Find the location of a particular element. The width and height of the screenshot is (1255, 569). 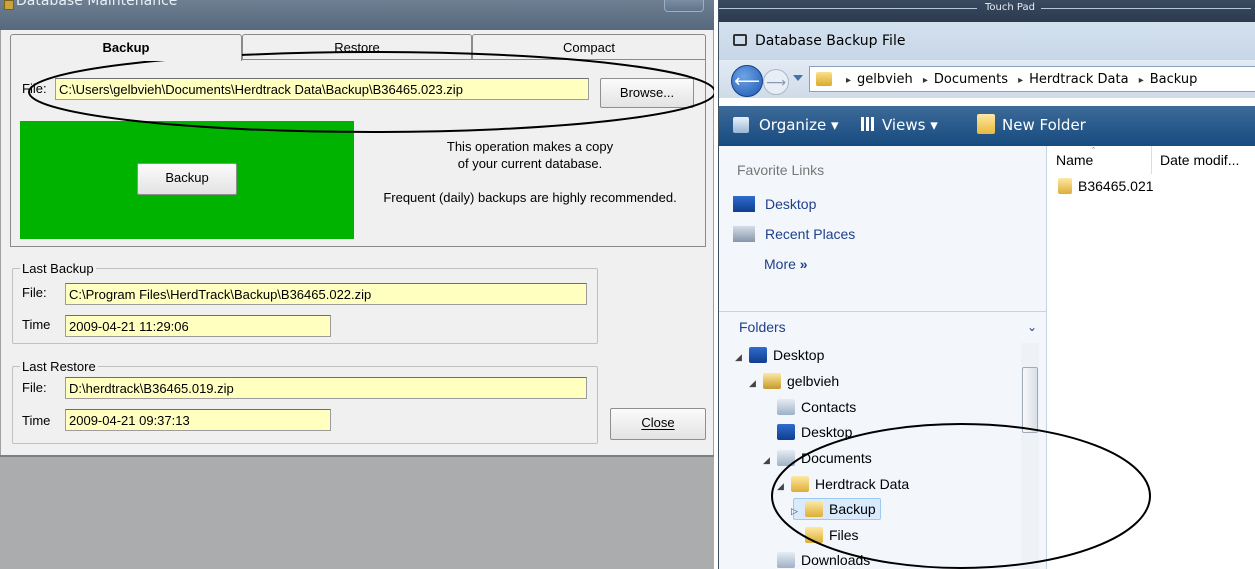

sort-arrow-icon: ˆ is located at coordinates (1093, 151).